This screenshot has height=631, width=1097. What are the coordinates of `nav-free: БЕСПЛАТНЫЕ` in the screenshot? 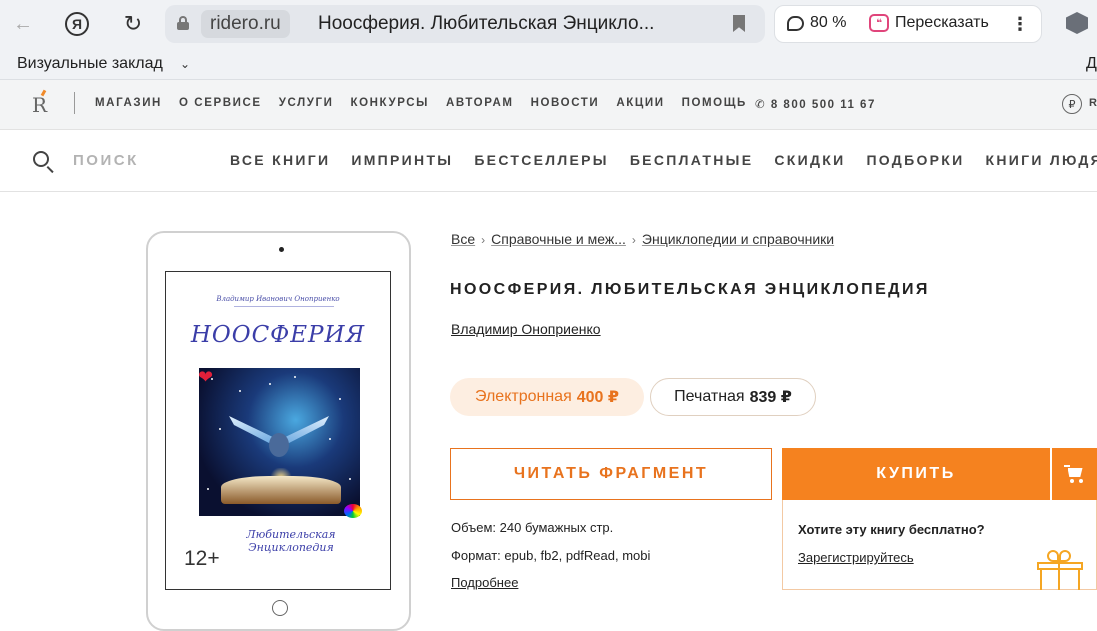 It's located at (692, 160).